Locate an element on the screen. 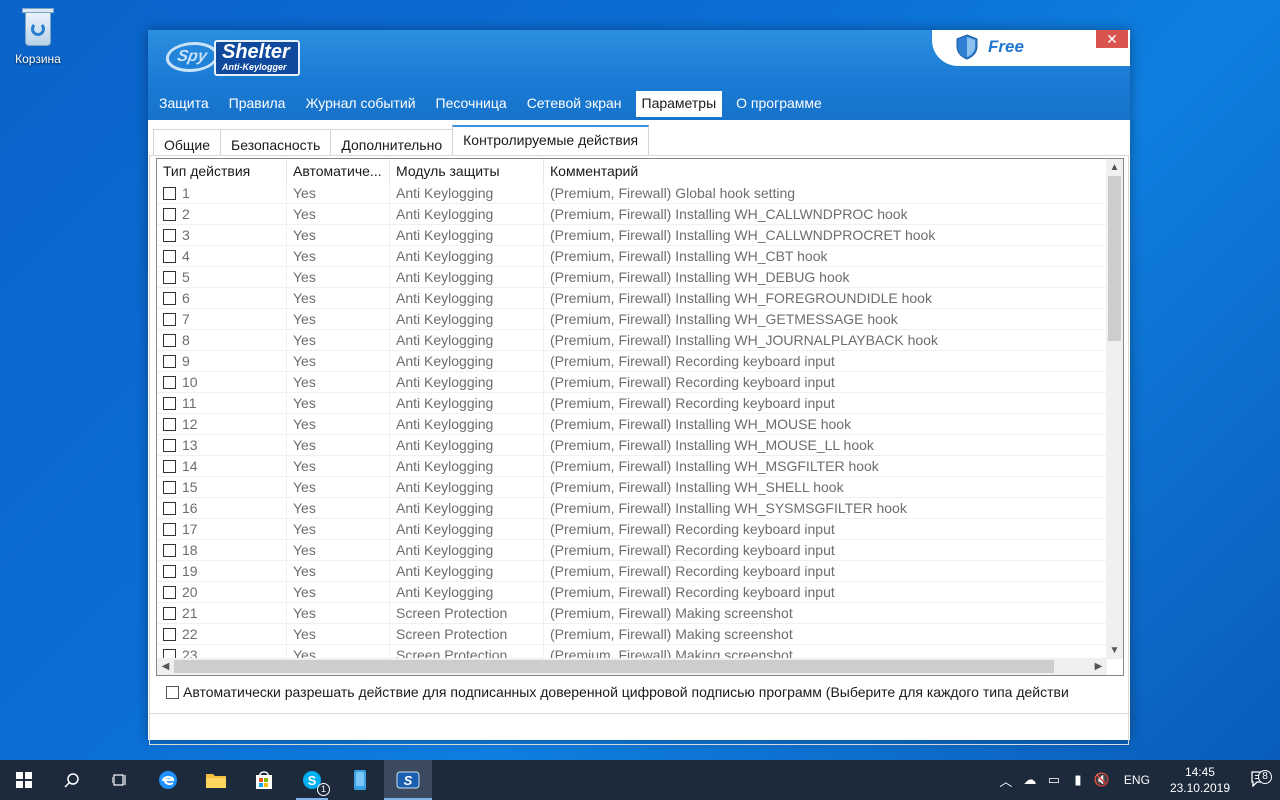 Image resolution: width=1280 pixels, height=800 pixels. recycle-bin-desktop-icon: Корзина is located at coordinates (38, 36).